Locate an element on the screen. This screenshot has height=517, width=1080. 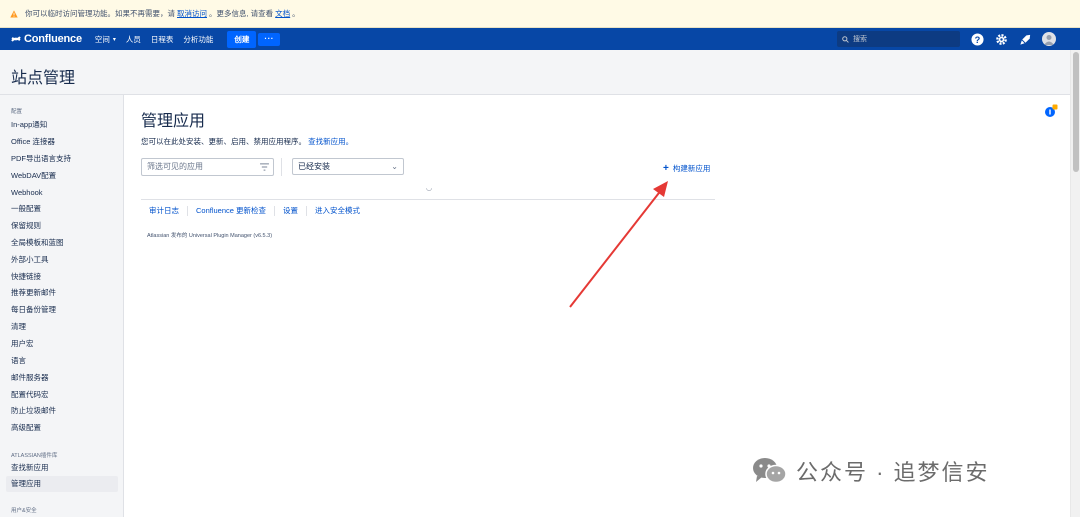
filter-divider is located at coordinates (281, 167).